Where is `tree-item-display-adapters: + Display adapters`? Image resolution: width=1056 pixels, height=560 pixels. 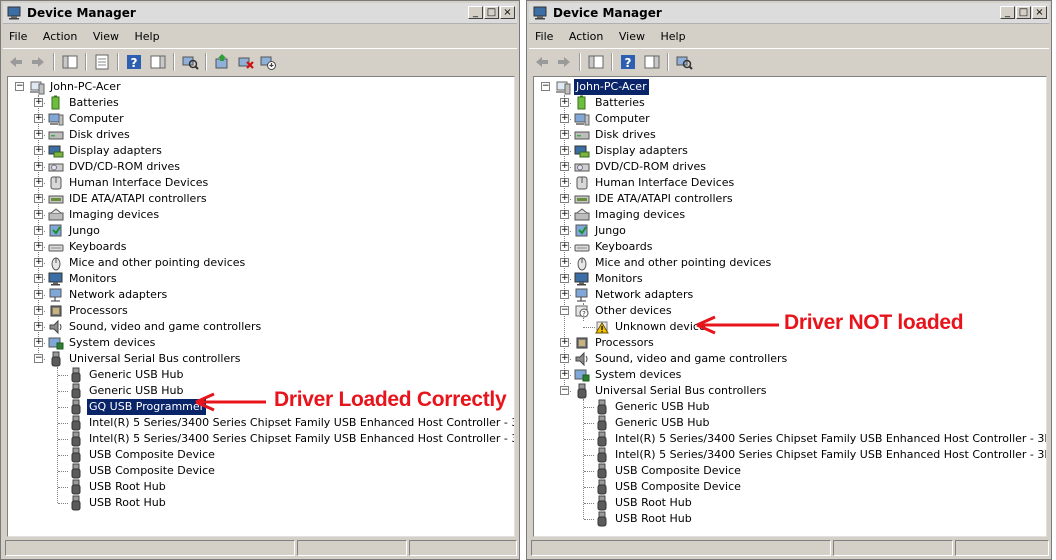
tree-item-display-adapters: + Display adapters is located at coordinates (784, 151).